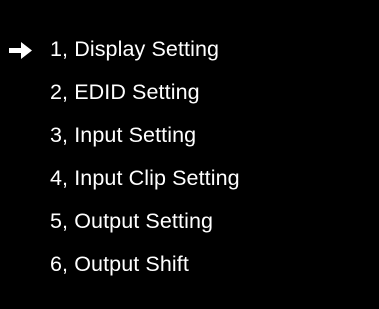  What do you see at coordinates (123, 135) in the screenshot?
I see `menu-item-label: 3, Input Setting` at bounding box center [123, 135].